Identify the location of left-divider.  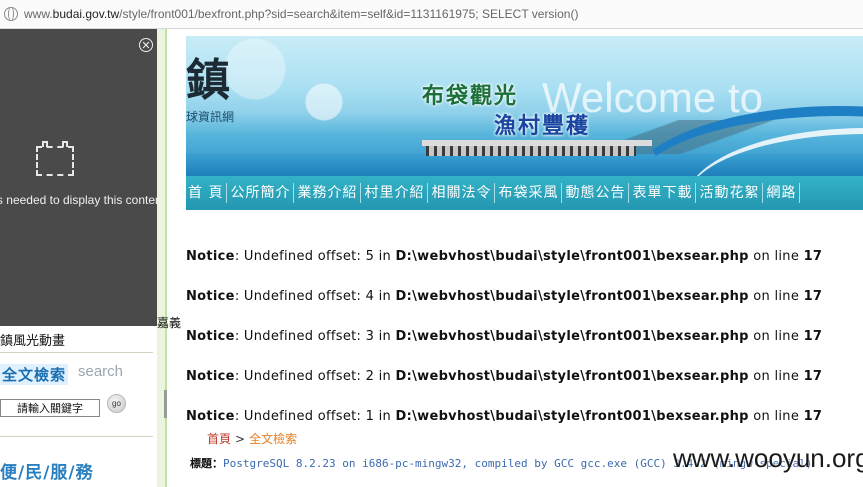
(76, 436).